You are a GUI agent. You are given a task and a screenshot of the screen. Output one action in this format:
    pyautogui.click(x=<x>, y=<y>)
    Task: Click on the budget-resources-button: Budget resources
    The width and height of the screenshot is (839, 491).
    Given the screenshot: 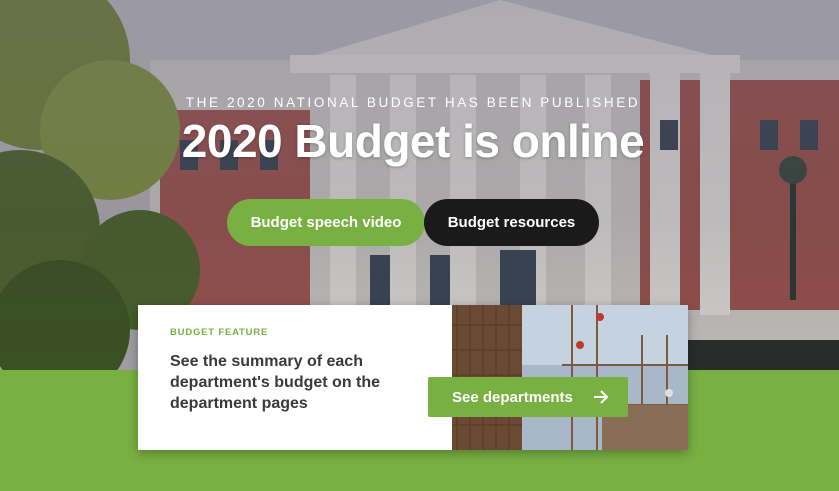 What is the action you would take?
    pyautogui.click(x=511, y=222)
    